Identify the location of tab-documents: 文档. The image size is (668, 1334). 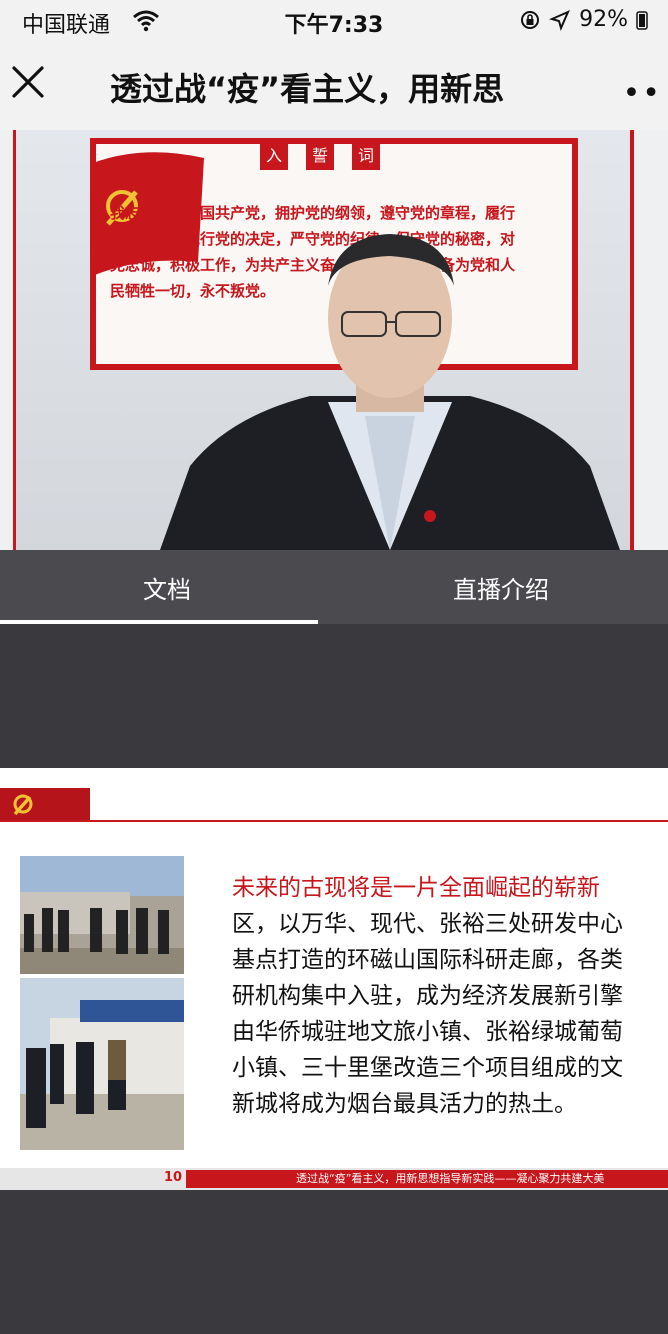
(167, 587).